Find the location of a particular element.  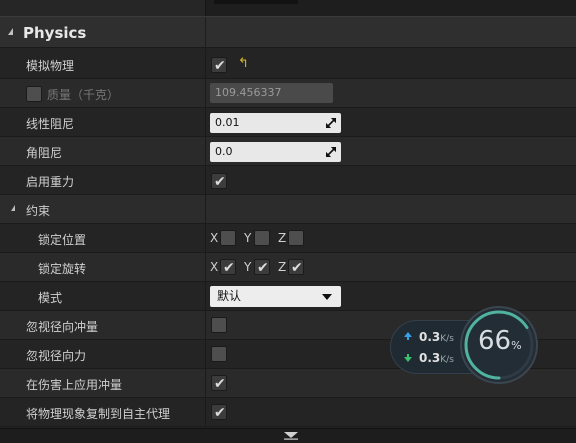

upload-rate-value: 0.3 is located at coordinates (430, 337).